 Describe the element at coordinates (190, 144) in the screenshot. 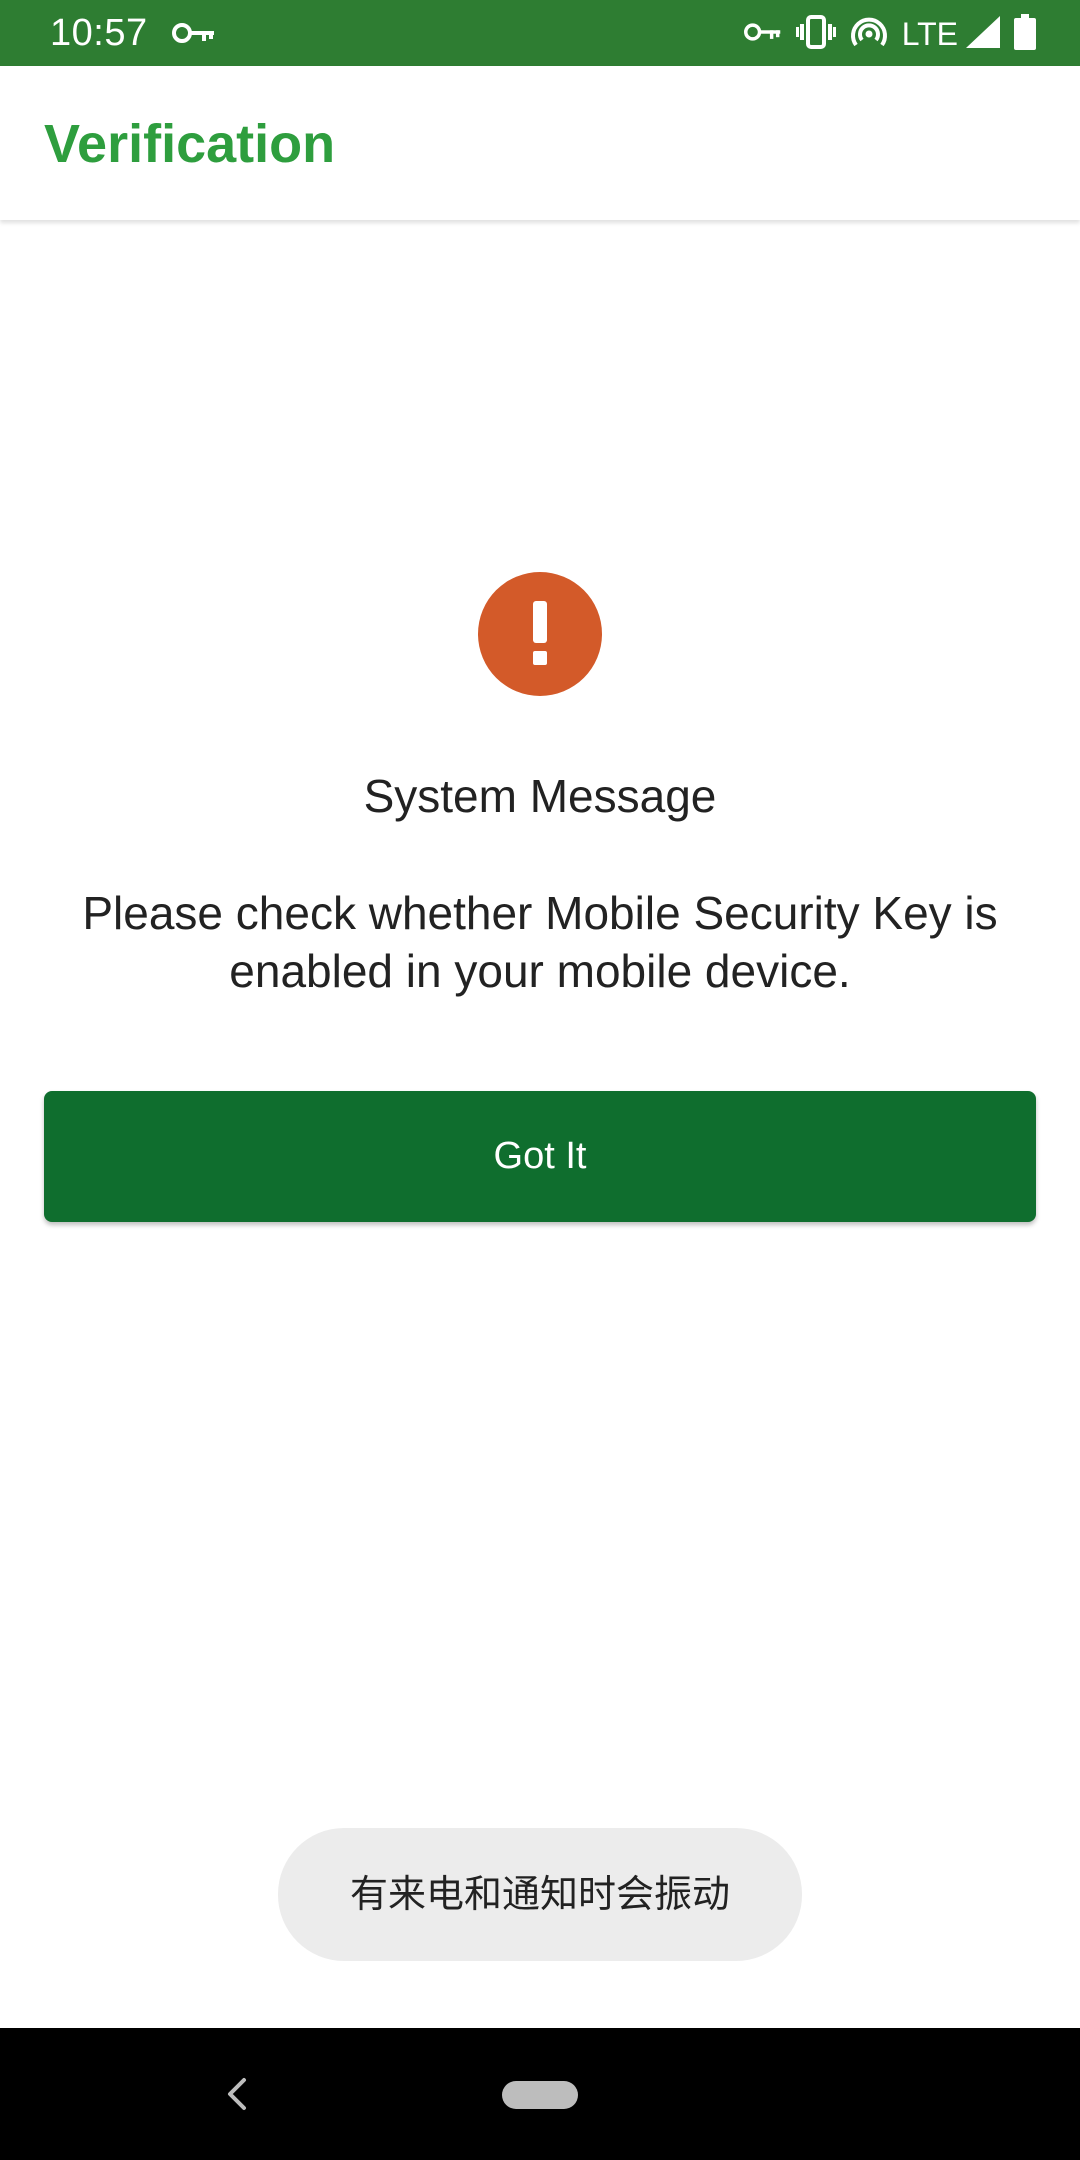

I see `page-title: Verification` at that location.